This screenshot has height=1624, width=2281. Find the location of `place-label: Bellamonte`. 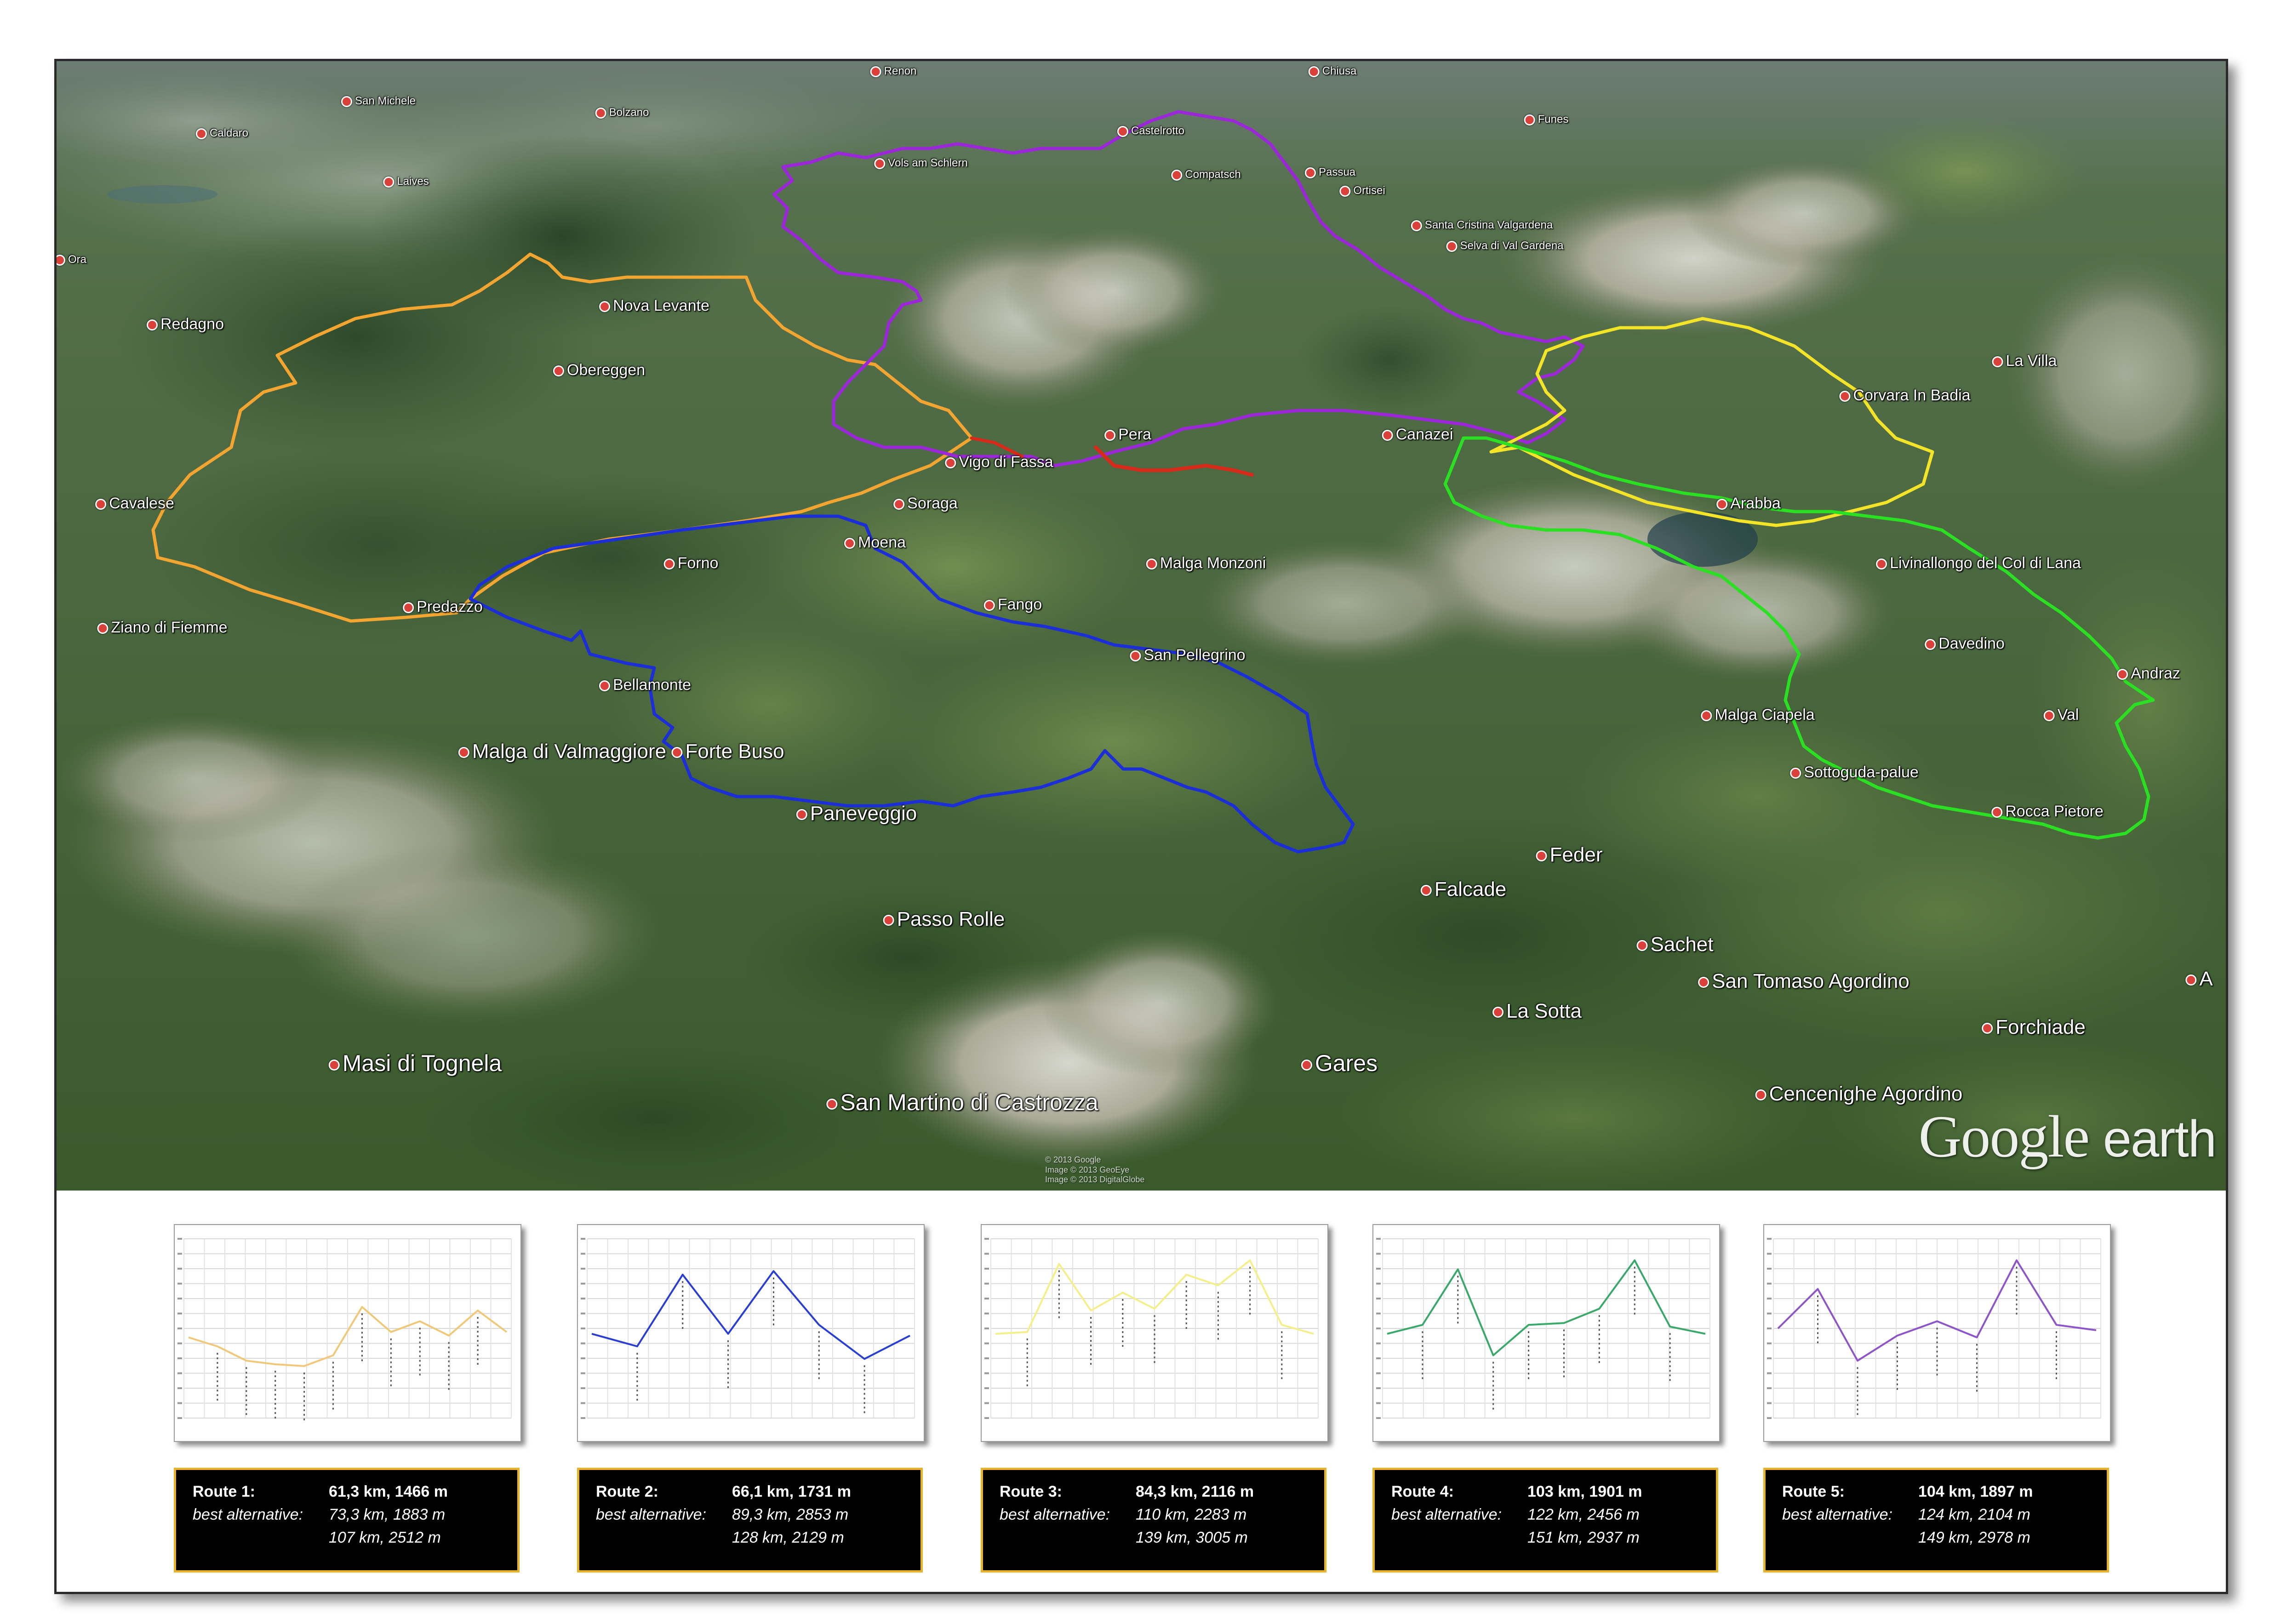

place-label: Bellamonte is located at coordinates (645, 685).